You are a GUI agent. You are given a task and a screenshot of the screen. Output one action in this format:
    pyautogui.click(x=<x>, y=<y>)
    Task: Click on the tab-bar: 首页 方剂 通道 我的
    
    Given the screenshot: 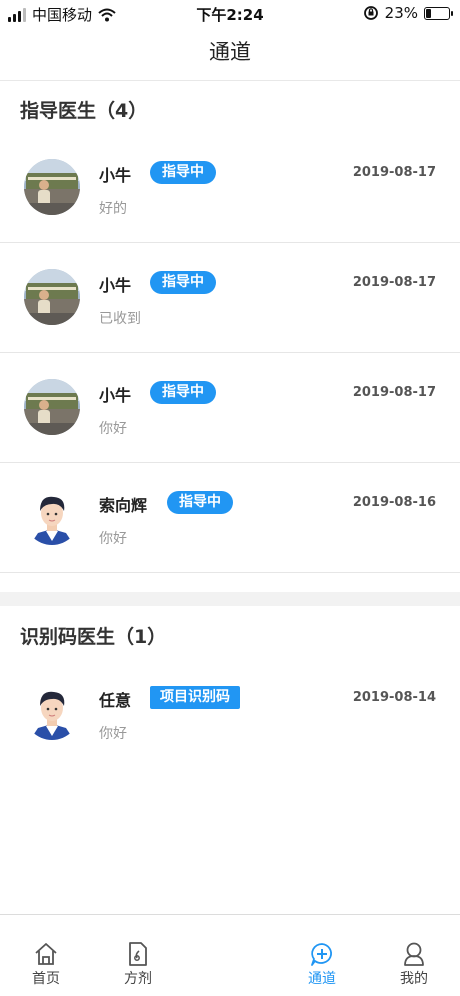 What is the action you would take?
    pyautogui.click(x=230, y=955)
    